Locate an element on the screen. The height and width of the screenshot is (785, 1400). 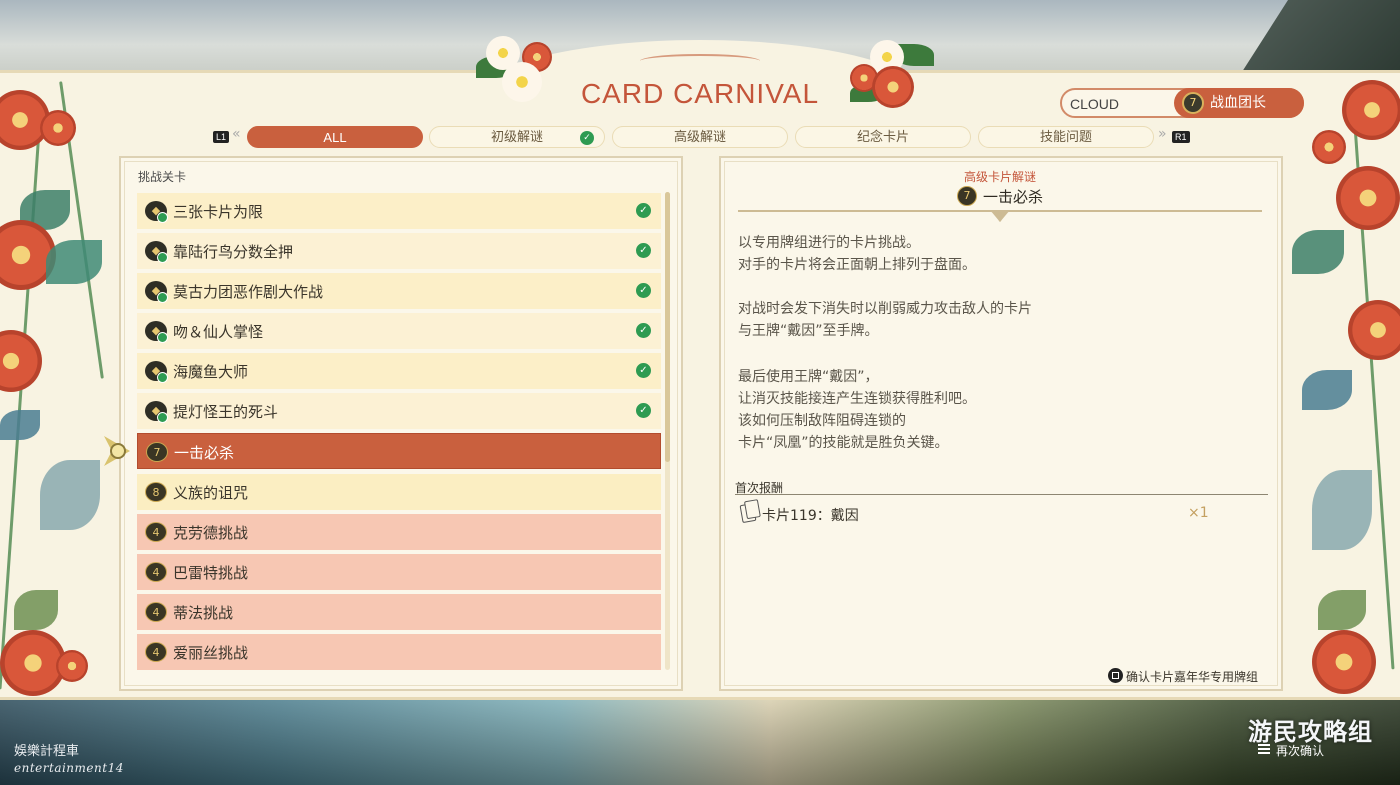
title-ornament is located at coordinates (700, 61).